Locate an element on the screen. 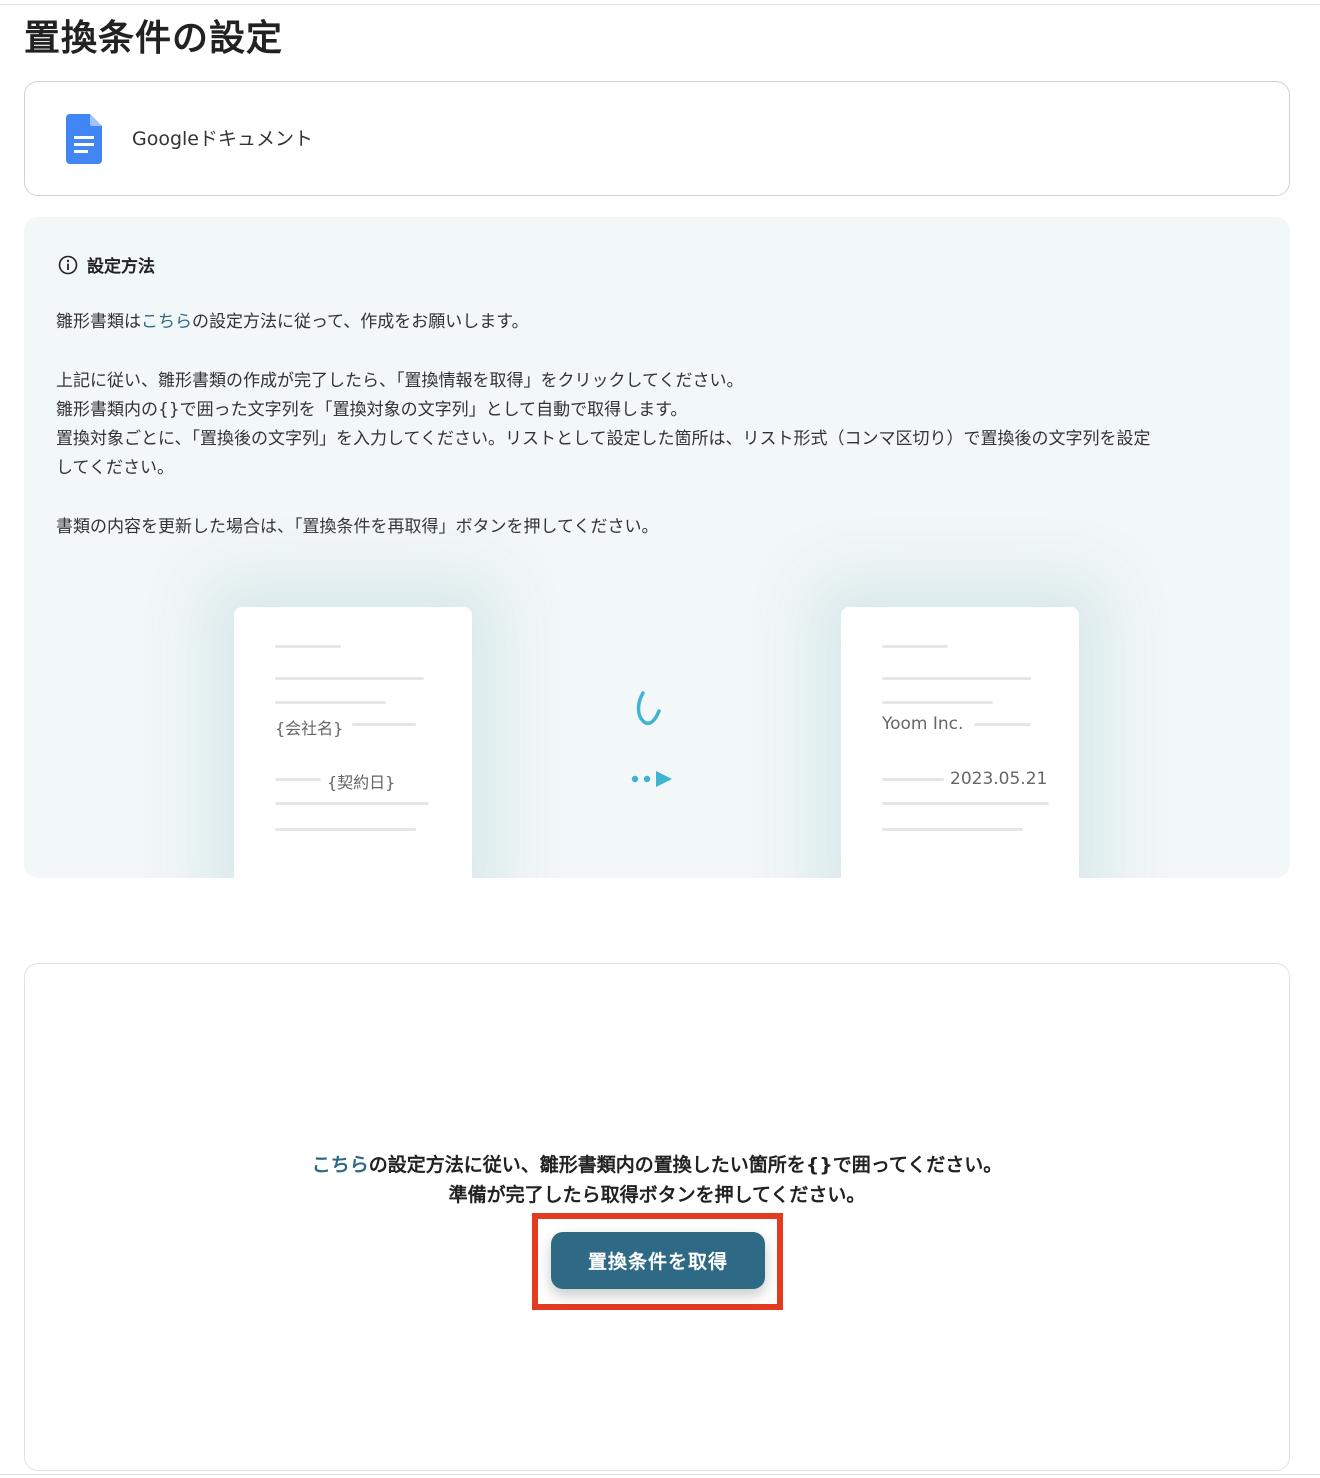 This screenshot has height=1478, width=1320. instructions-header: 設定方法 is located at coordinates (106, 264).